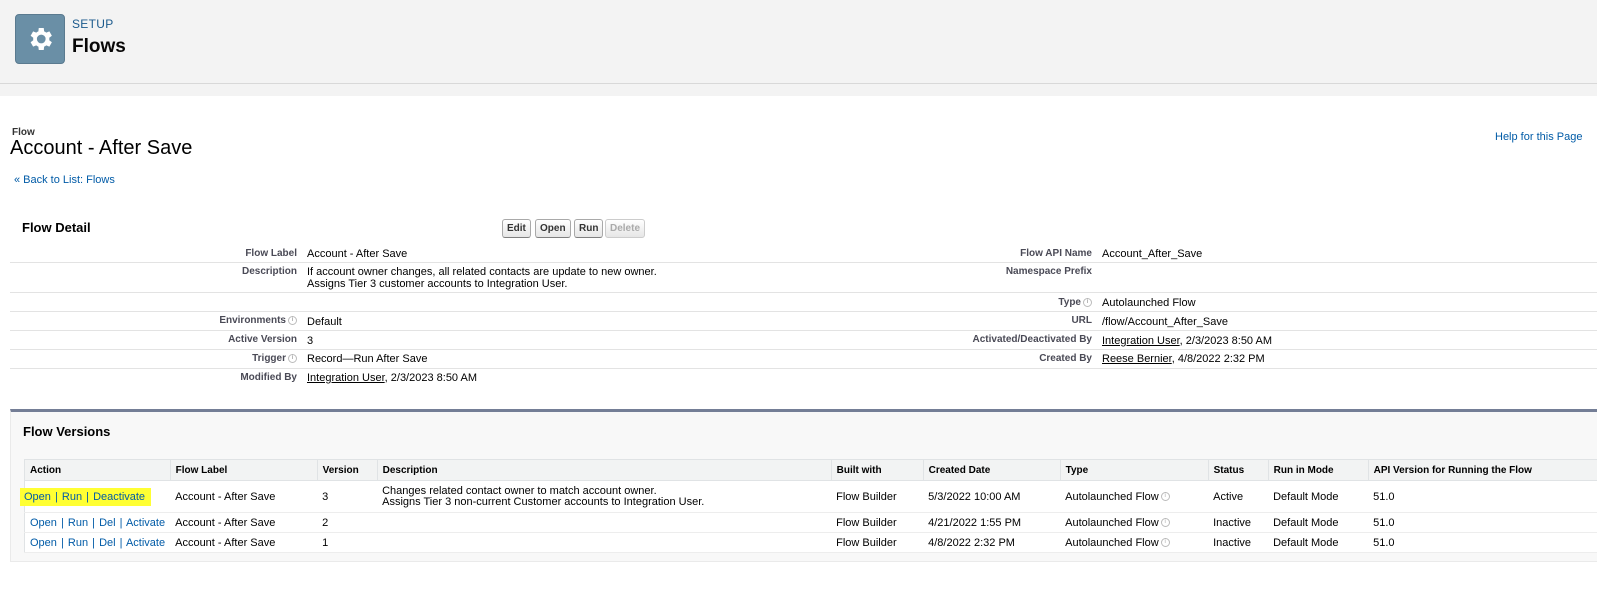 This screenshot has width=1597, height=600. Describe the element at coordinates (1032, 339) in the screenshot. I see `activated-by-label: Activated/Deactivated By` at that location.